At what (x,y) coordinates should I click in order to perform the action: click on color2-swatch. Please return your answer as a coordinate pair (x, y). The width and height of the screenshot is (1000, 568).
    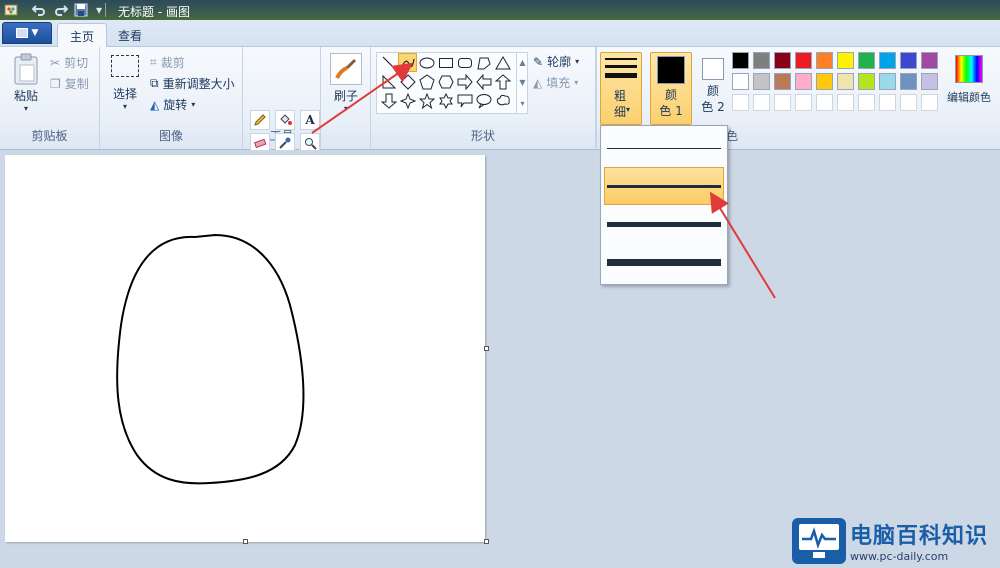
    Looking at the image, I should click on (713, 69).